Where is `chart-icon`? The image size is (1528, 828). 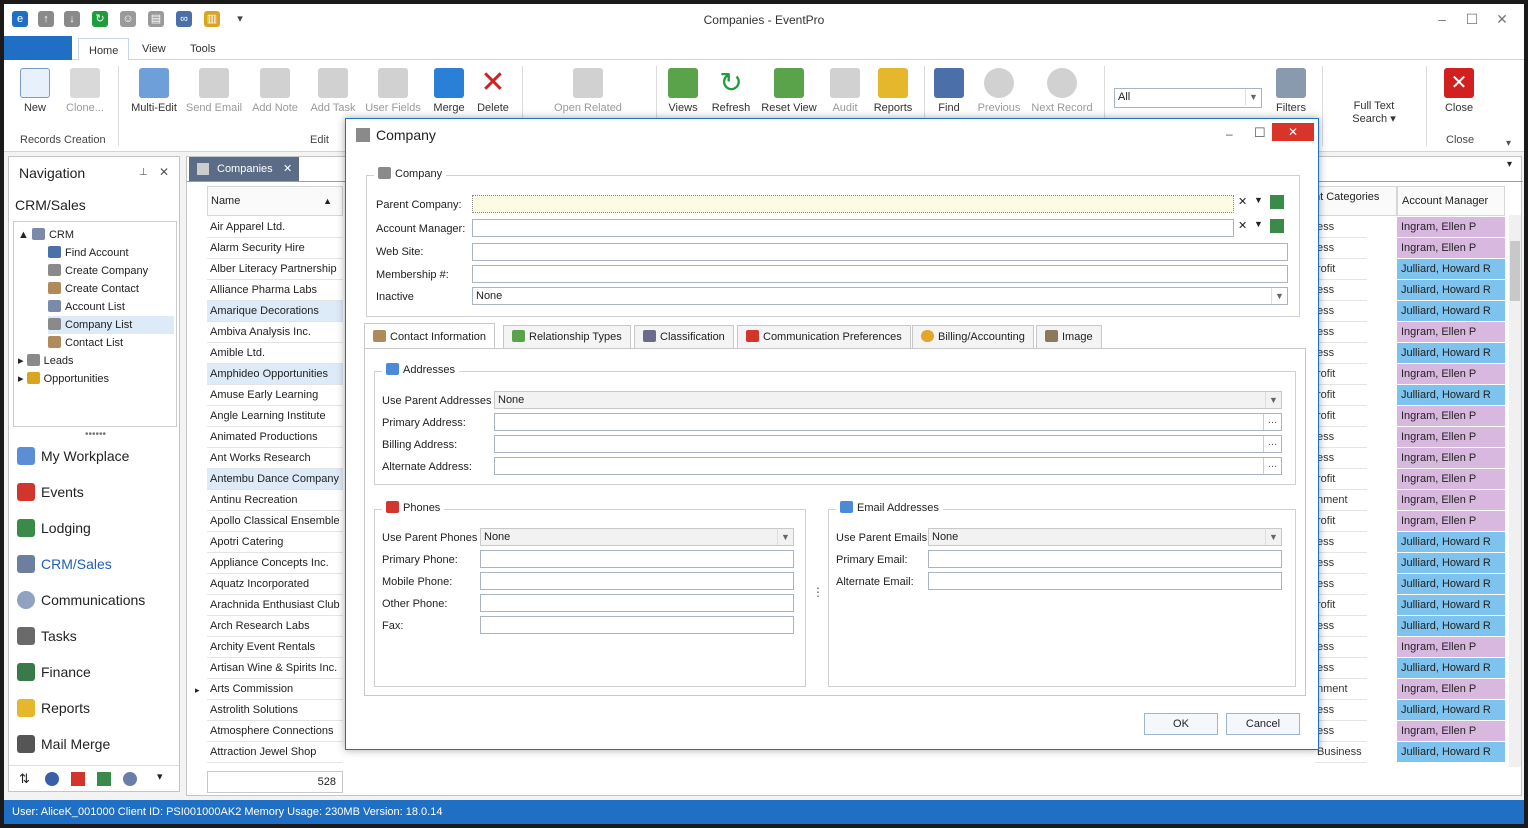 chart-icon is located at coordinates (78, 779).